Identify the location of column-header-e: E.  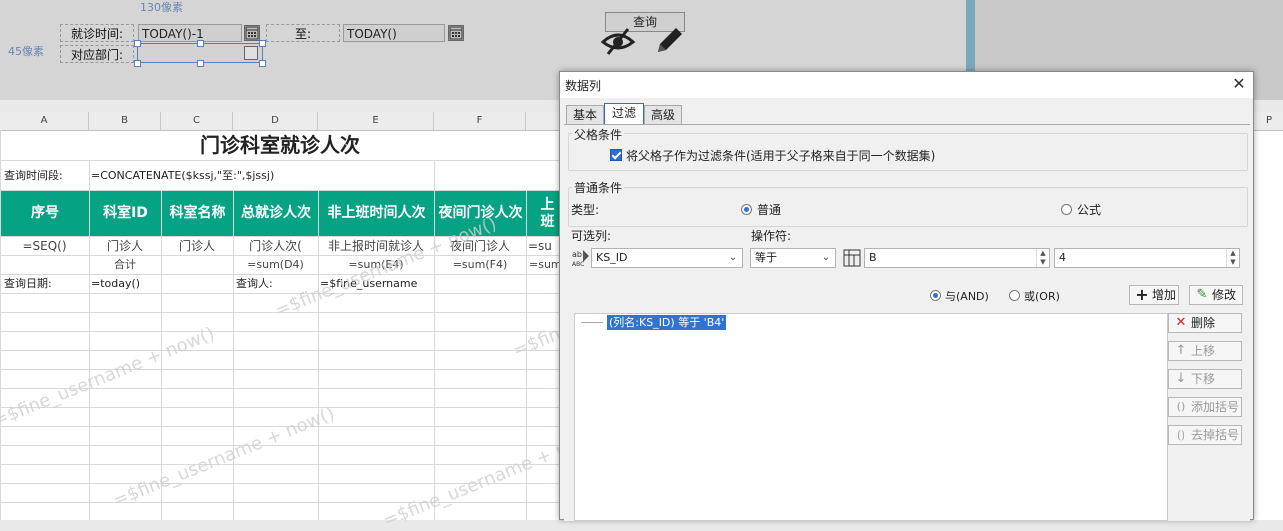
(376, 121).